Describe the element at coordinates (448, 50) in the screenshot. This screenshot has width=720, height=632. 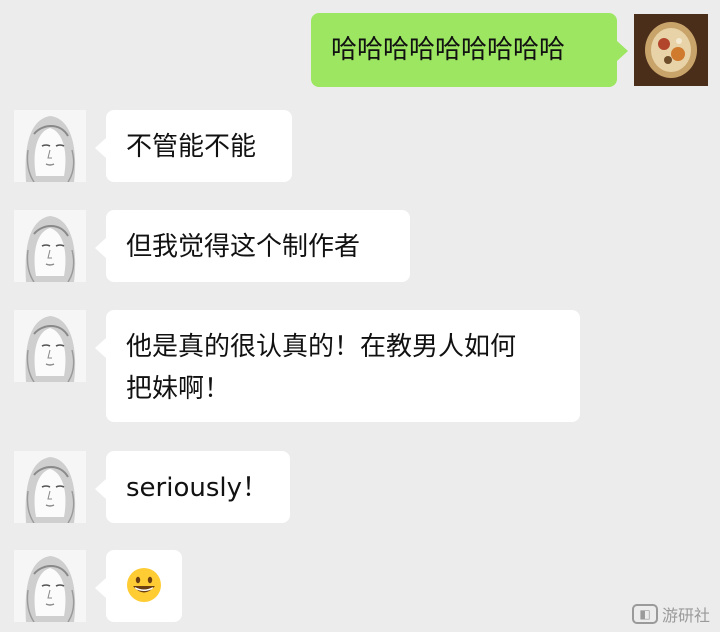
I see `message-text: 哈哈哈哈哈哈哈哈哈` at that location.